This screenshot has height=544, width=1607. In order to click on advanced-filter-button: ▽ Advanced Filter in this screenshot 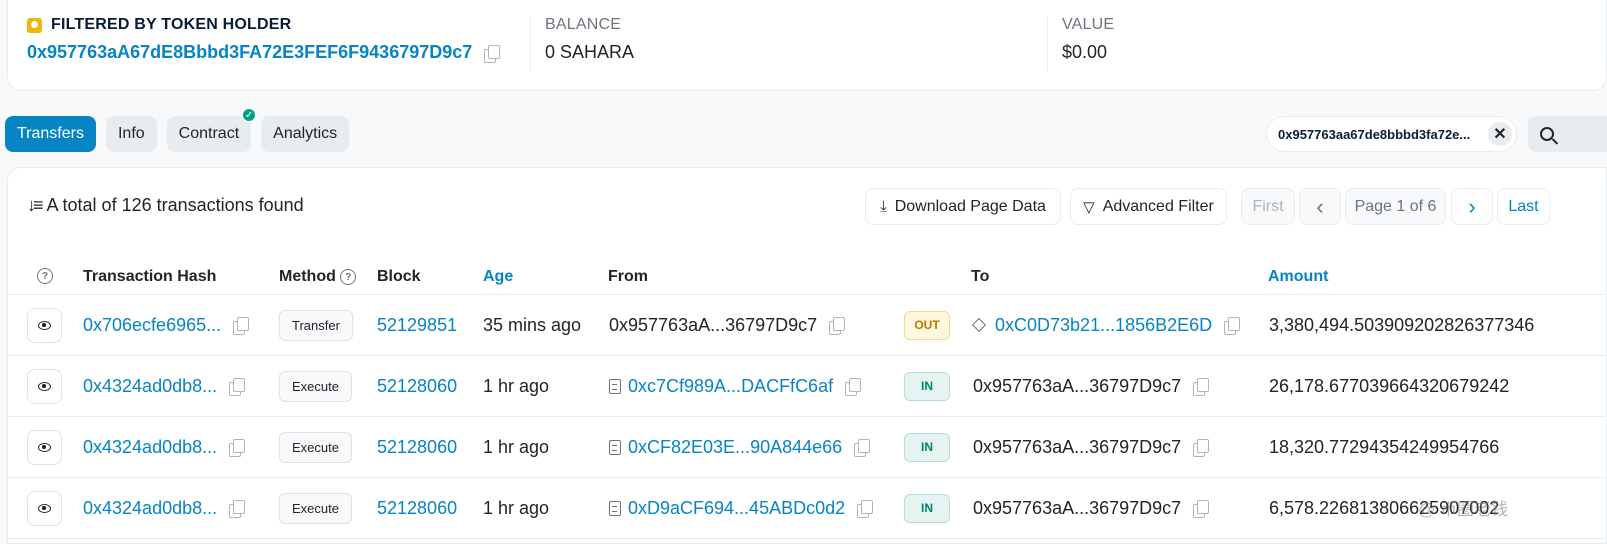, I will do `click(1148, 206)`.